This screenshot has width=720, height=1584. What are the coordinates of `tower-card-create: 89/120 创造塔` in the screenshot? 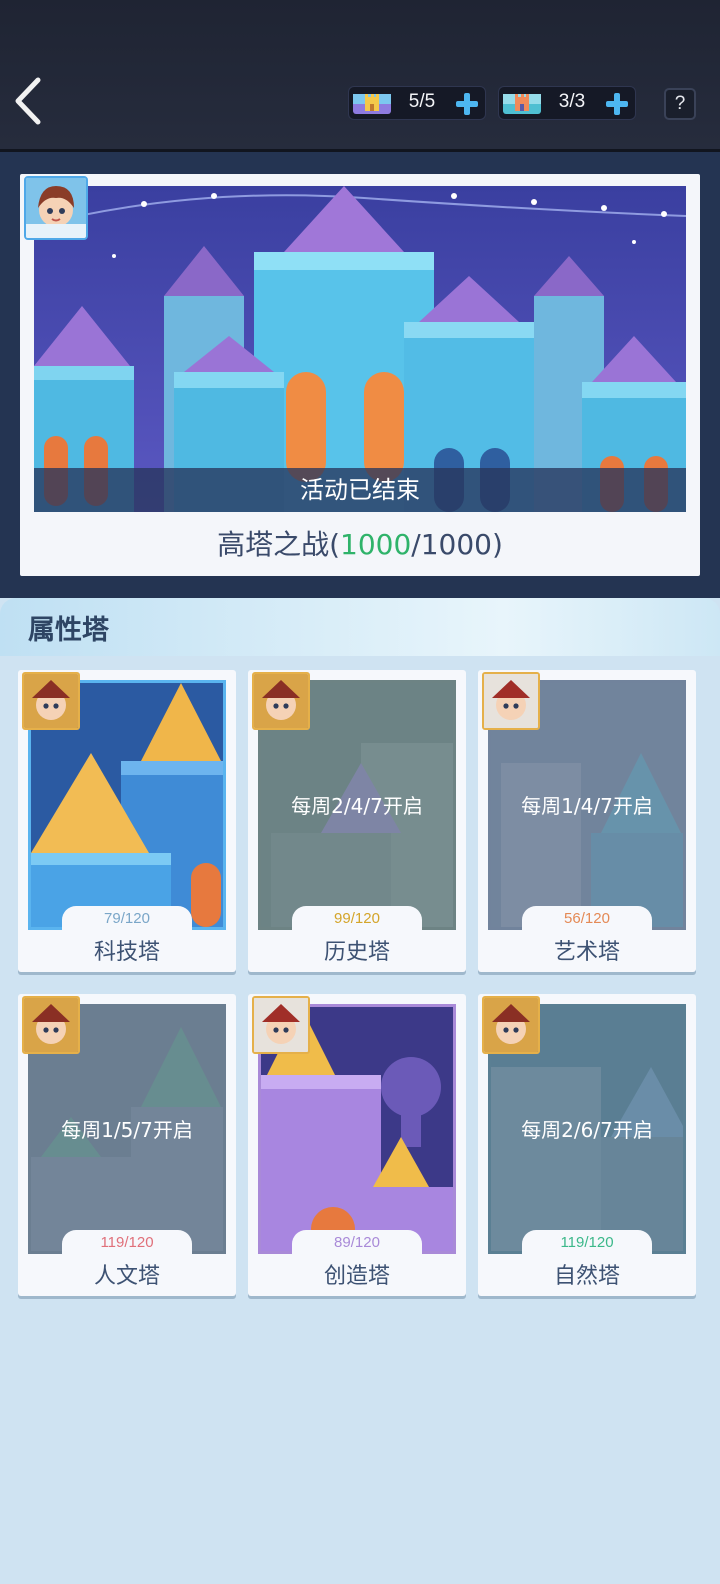 It's located at (357, 1145).